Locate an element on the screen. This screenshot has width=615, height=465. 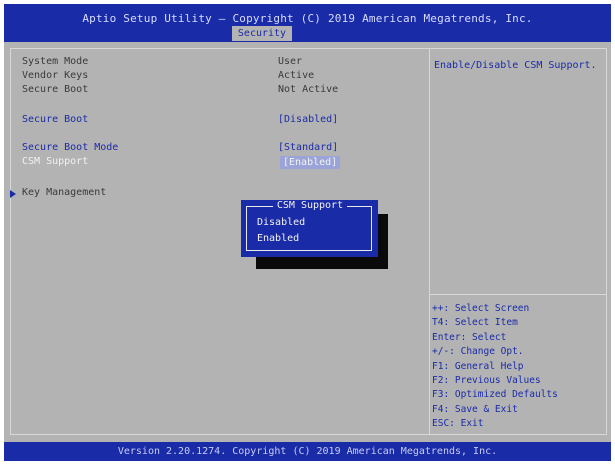
key-hint: T4: Select Item is located at coordinates (475, 323).